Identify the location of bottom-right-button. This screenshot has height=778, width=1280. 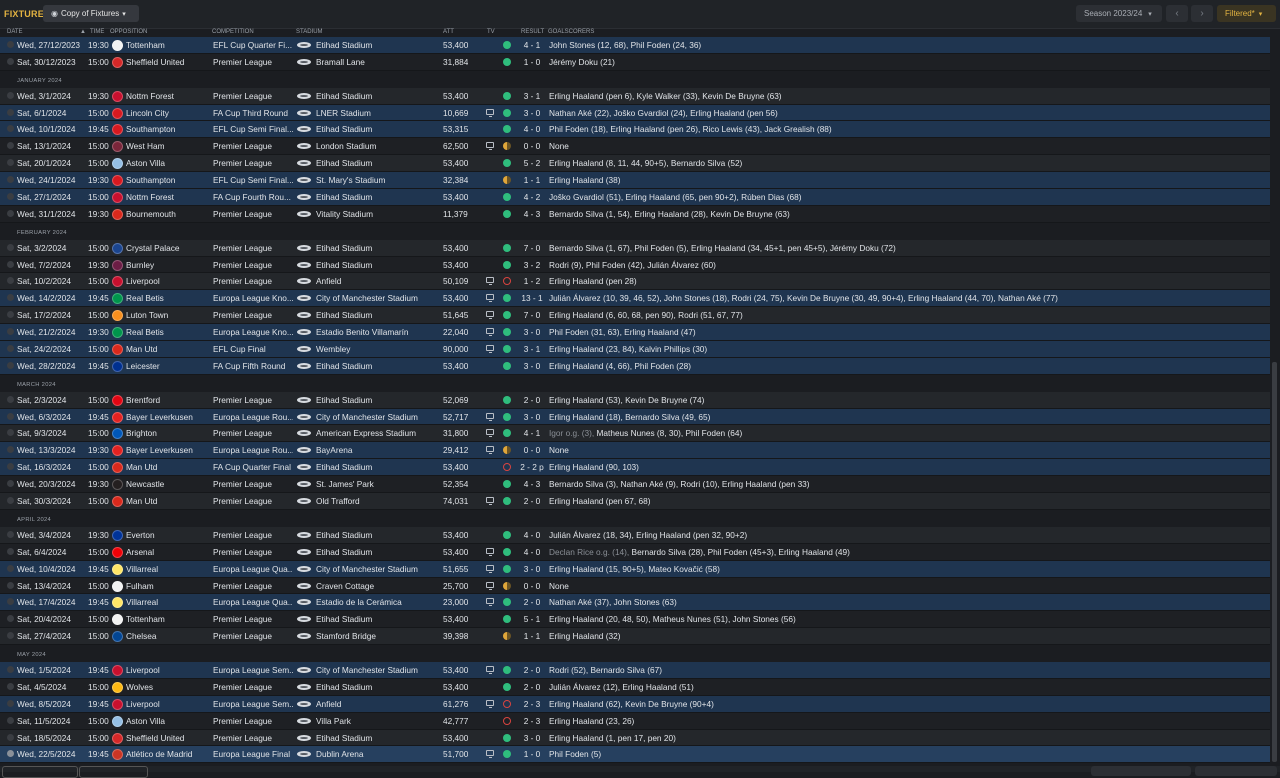
(1236, 771).